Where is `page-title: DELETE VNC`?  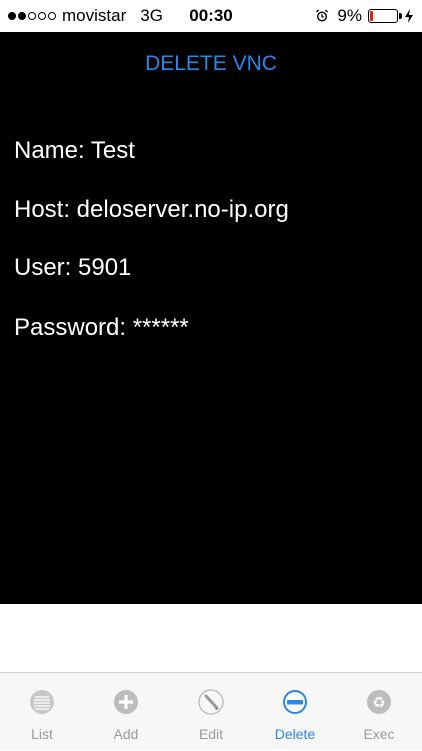 page-title: DELETE VNC is located at coordinates (211, 63).